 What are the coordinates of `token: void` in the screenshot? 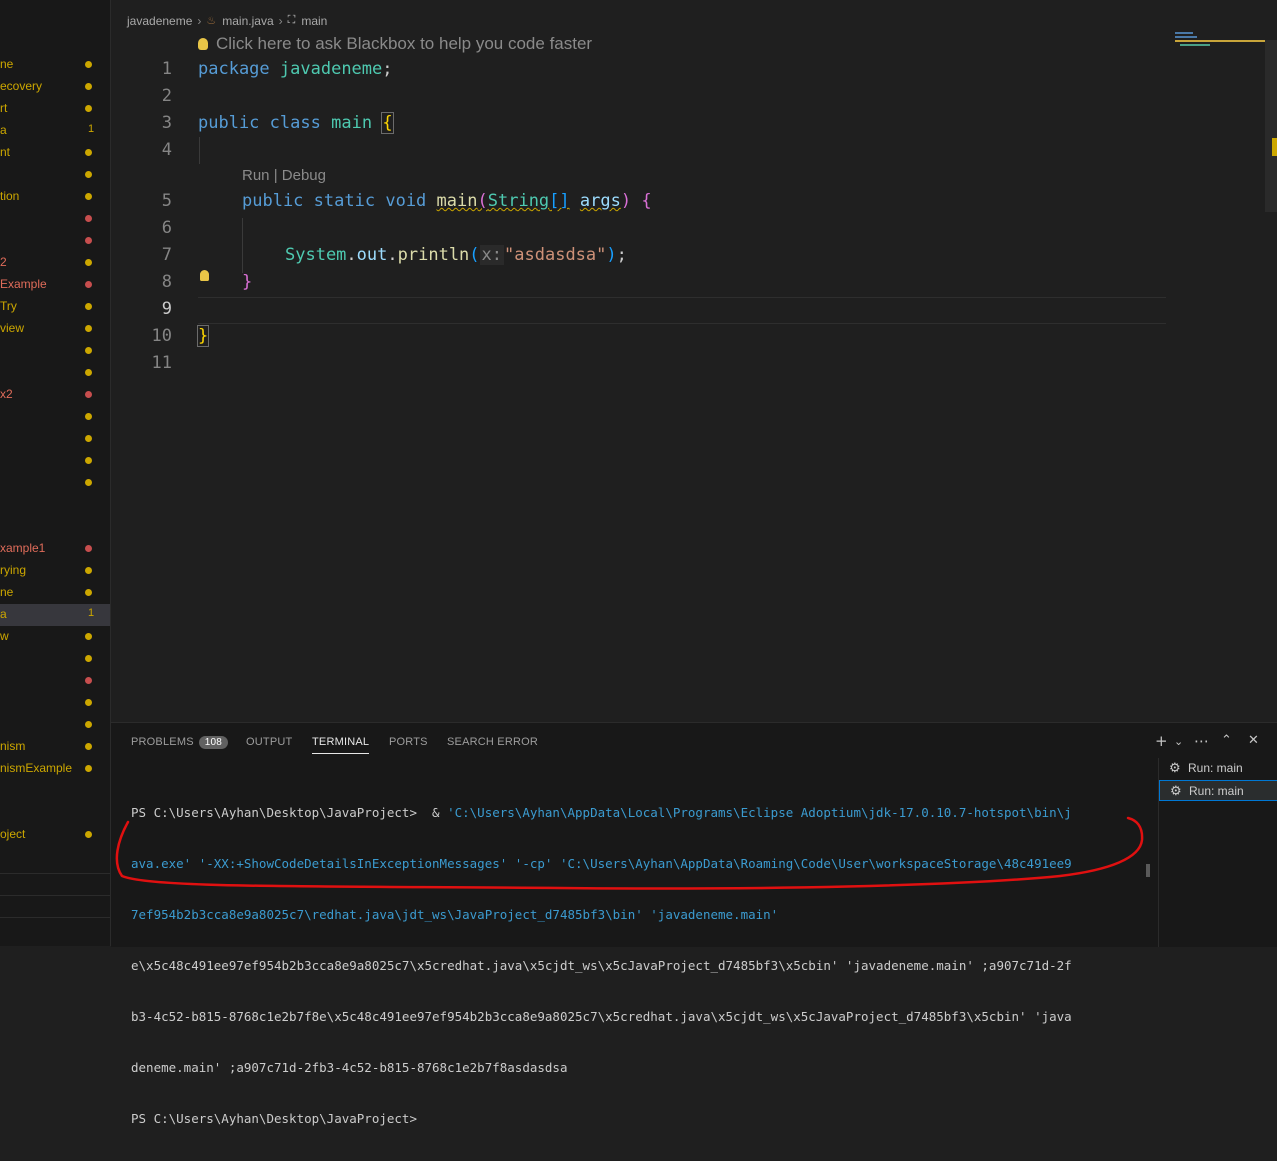 It's located at (406, 201).